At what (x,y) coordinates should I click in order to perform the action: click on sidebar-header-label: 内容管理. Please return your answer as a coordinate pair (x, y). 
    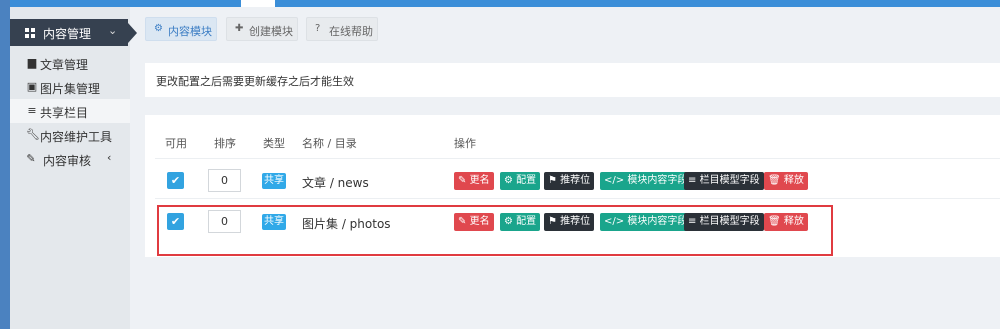
    Looking at the image, I should click on (67, 34).